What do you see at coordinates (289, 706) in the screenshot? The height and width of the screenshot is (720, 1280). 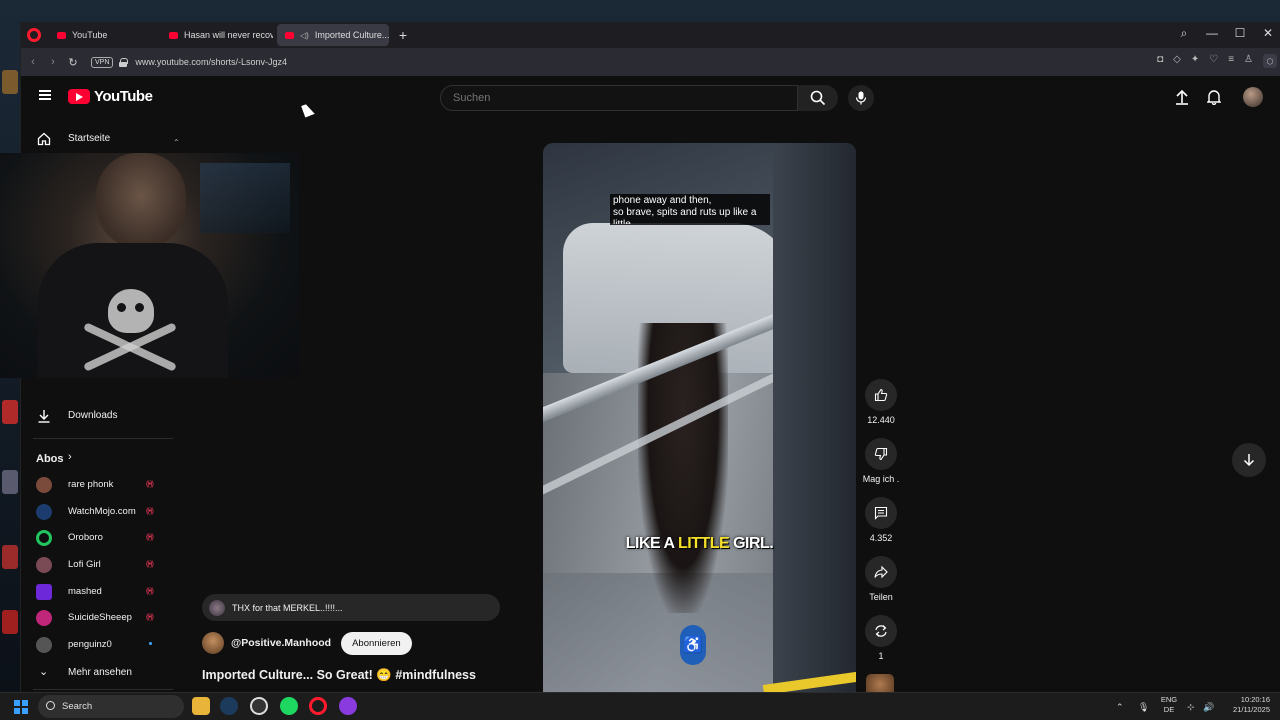 I see `spotify-icon` at bounding box center [289, 706].